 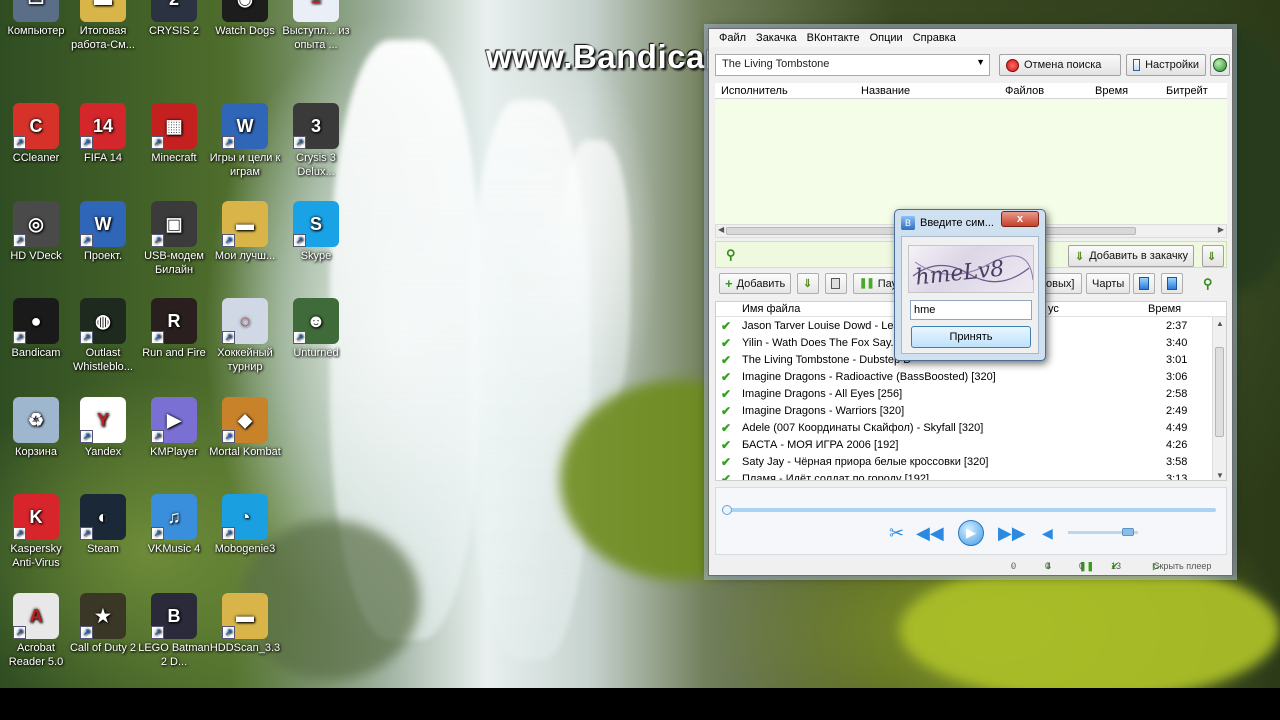 I want to click on captcha-submit-button: Принять, so click(x=971, y=337).